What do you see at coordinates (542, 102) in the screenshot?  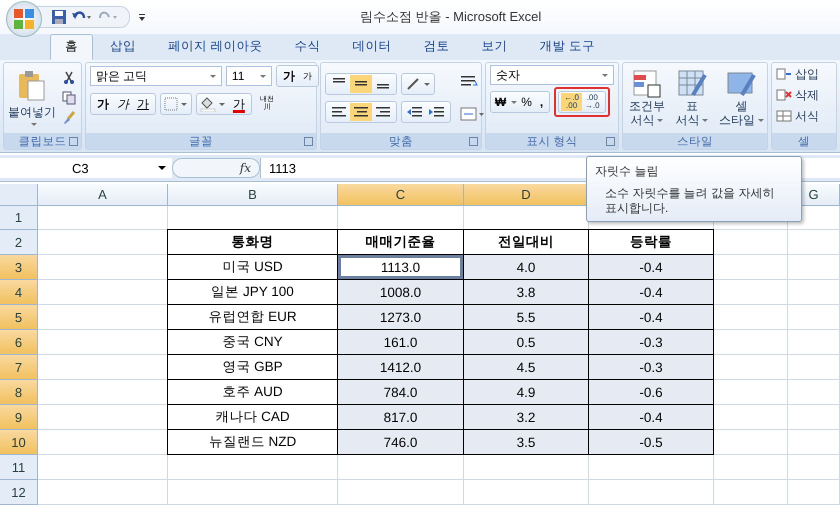 I see `comma-button: ,` at bounding box center [542, 102].